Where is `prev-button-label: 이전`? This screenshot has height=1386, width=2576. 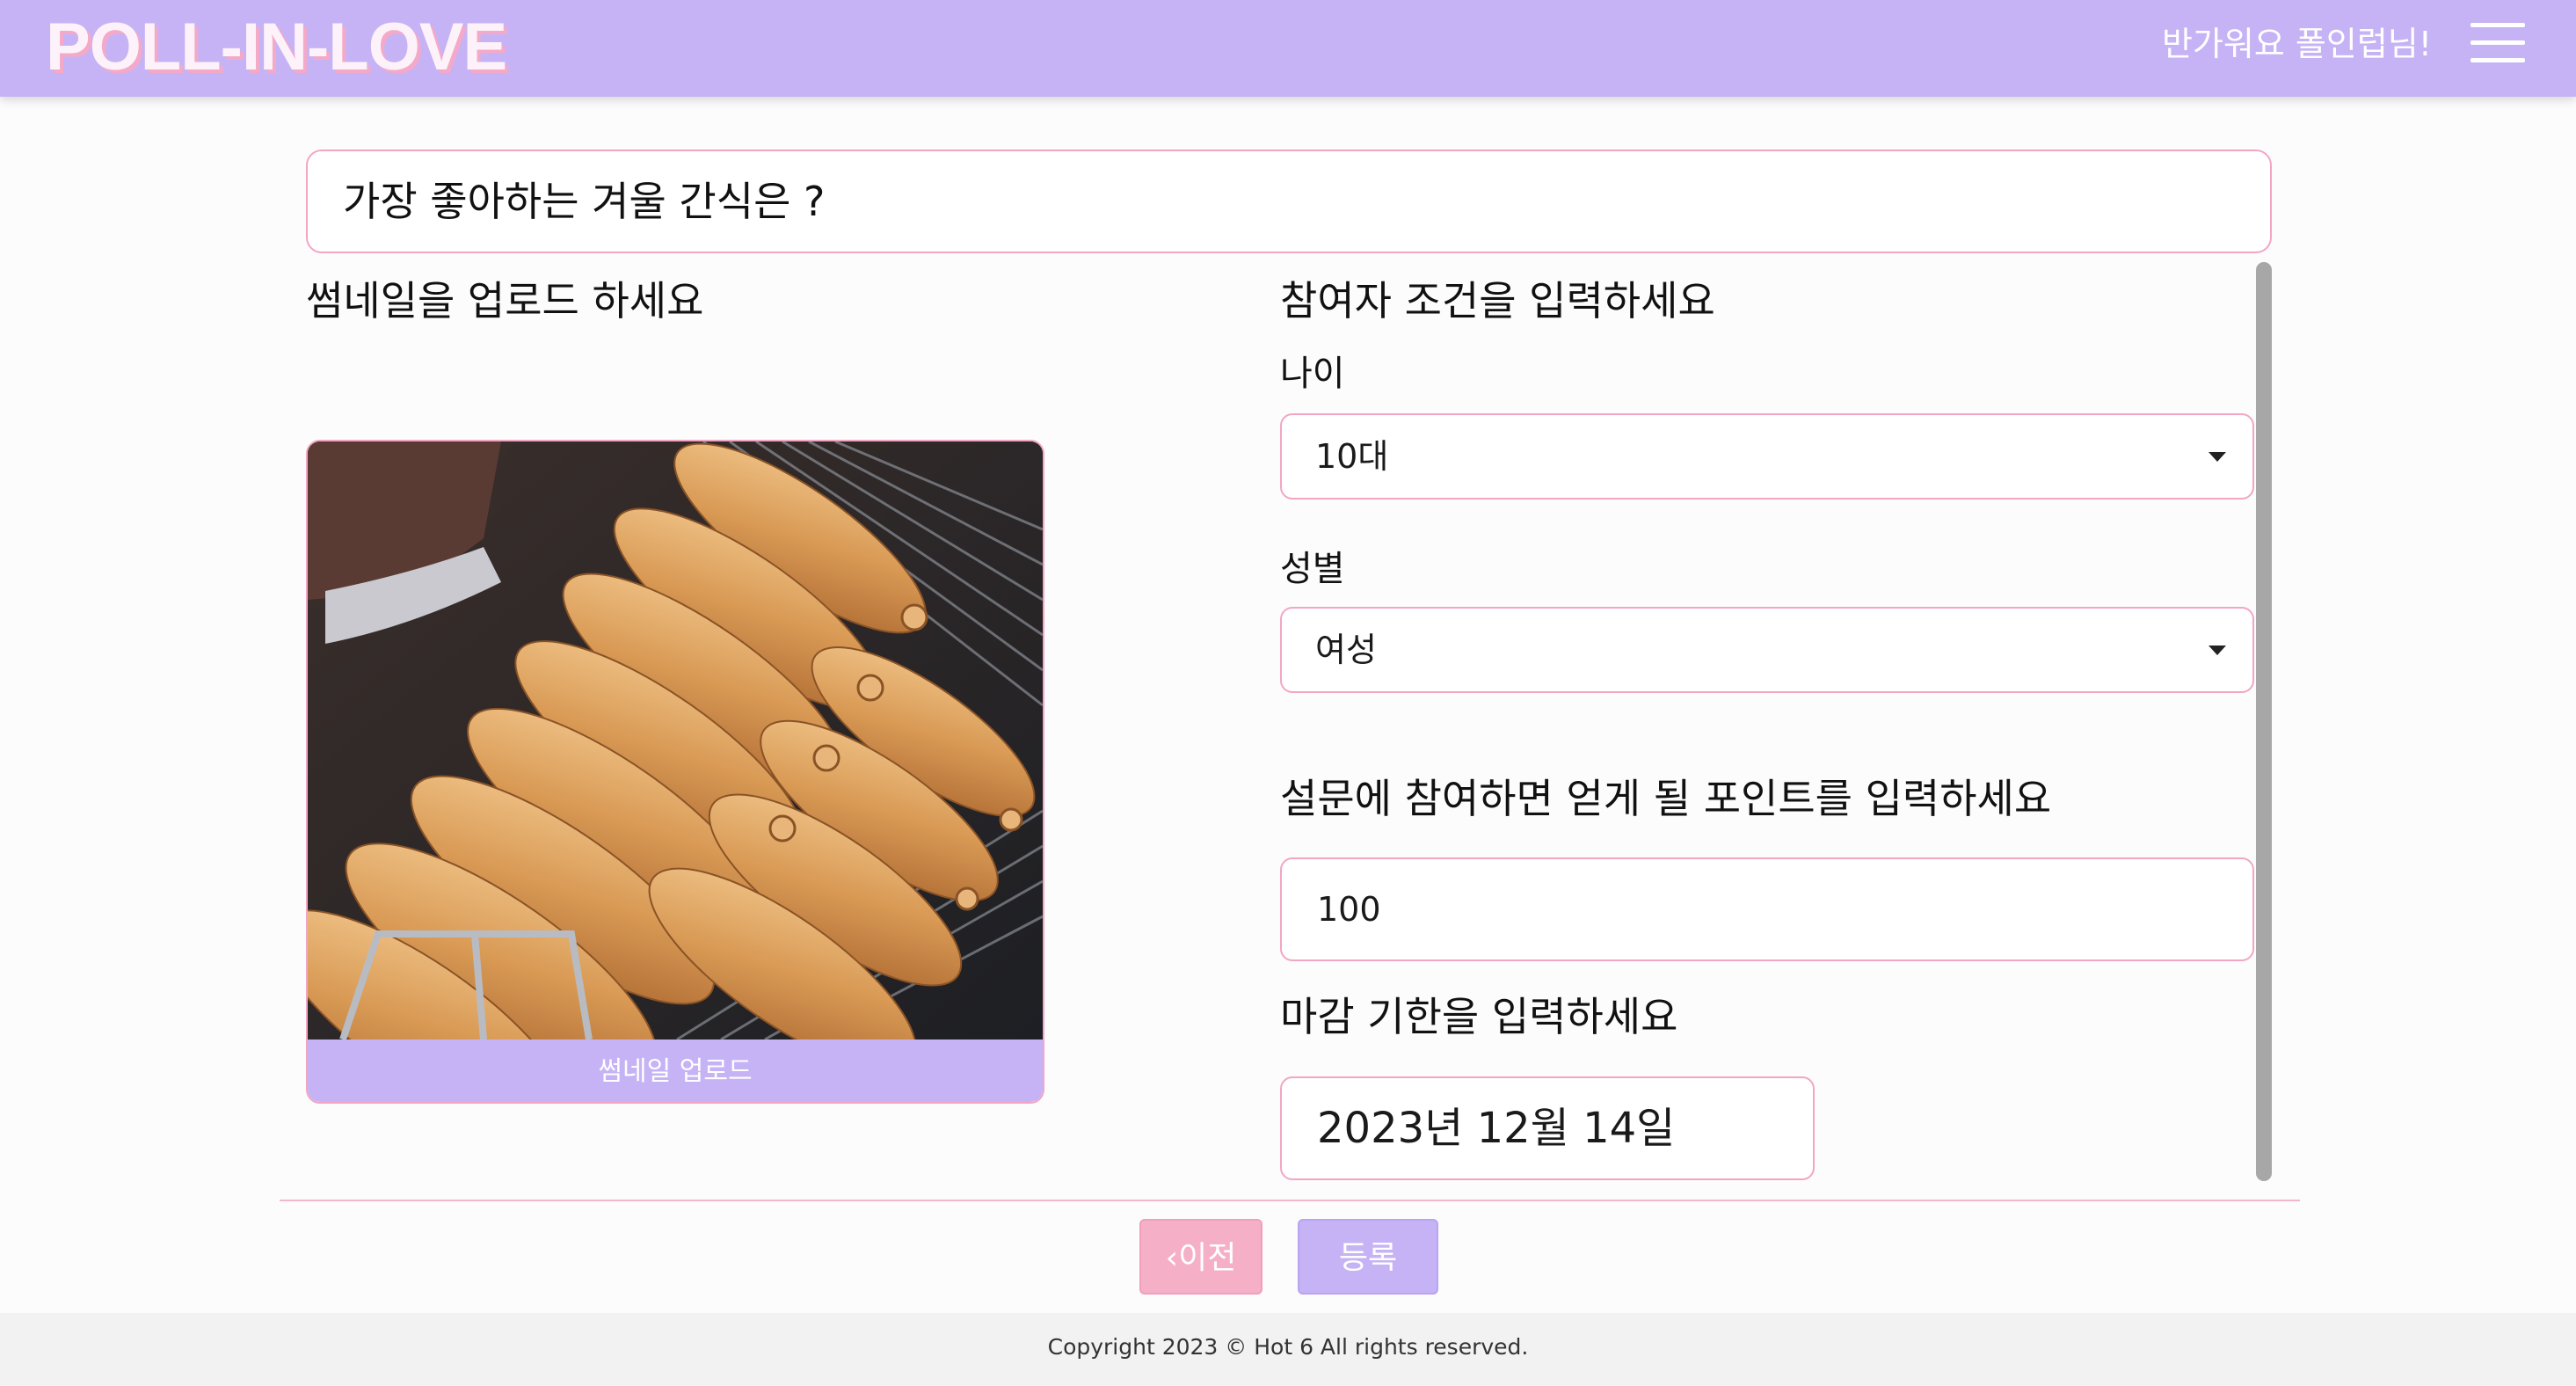
prev-button-label: 이전 is located at coordinates (1207, 1258).